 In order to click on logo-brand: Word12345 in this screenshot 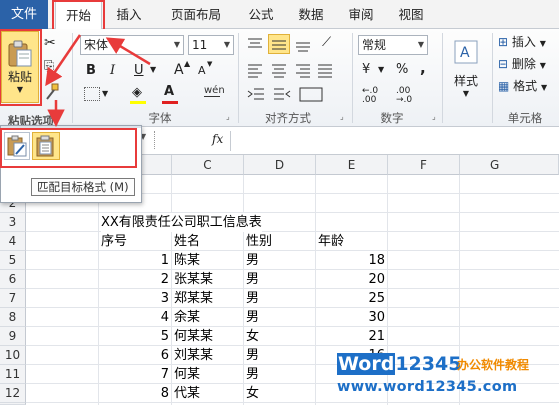, I will do `click(399, 364)`.